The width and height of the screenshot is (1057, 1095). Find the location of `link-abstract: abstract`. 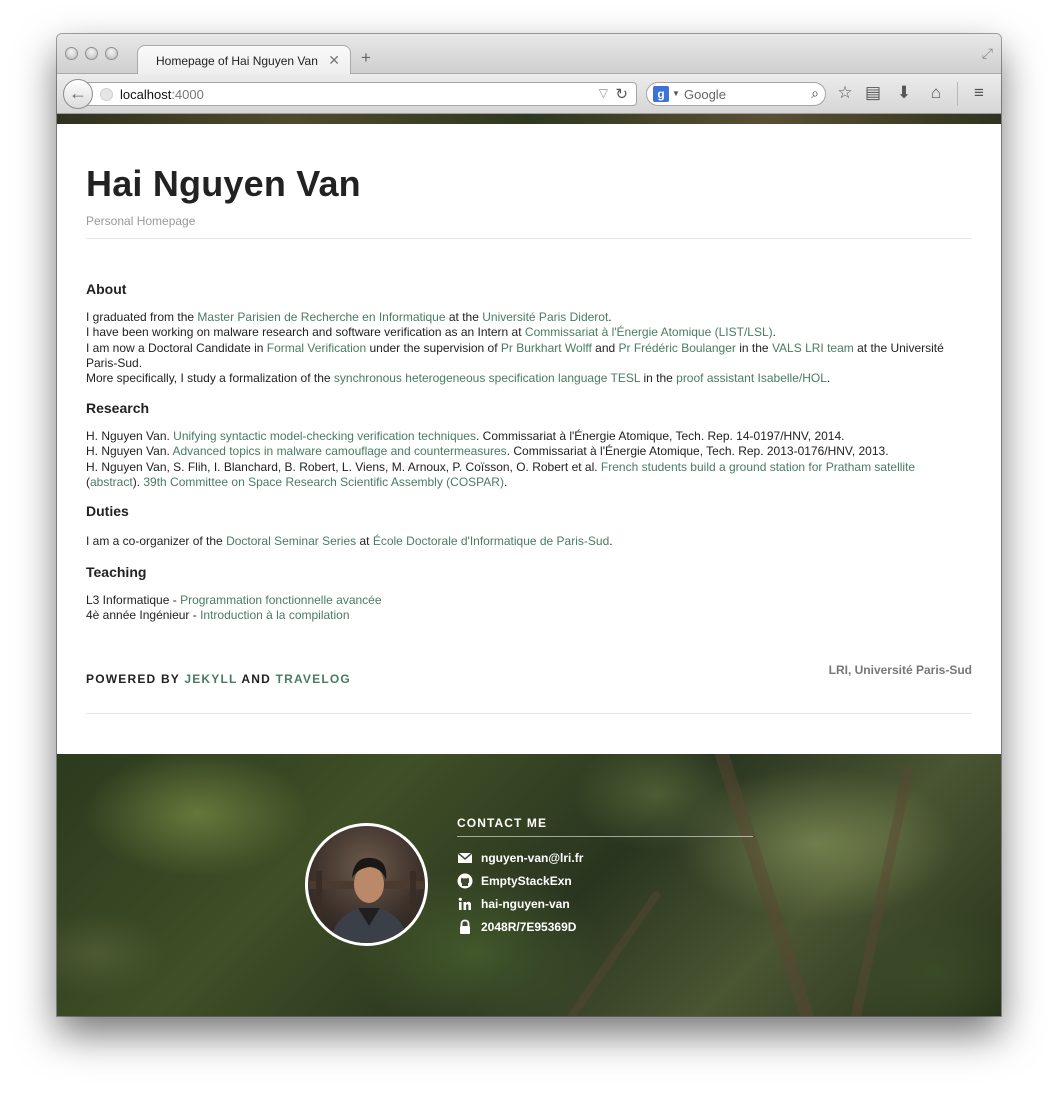

link-abstract: abstract is located at coordinates (111, 482).